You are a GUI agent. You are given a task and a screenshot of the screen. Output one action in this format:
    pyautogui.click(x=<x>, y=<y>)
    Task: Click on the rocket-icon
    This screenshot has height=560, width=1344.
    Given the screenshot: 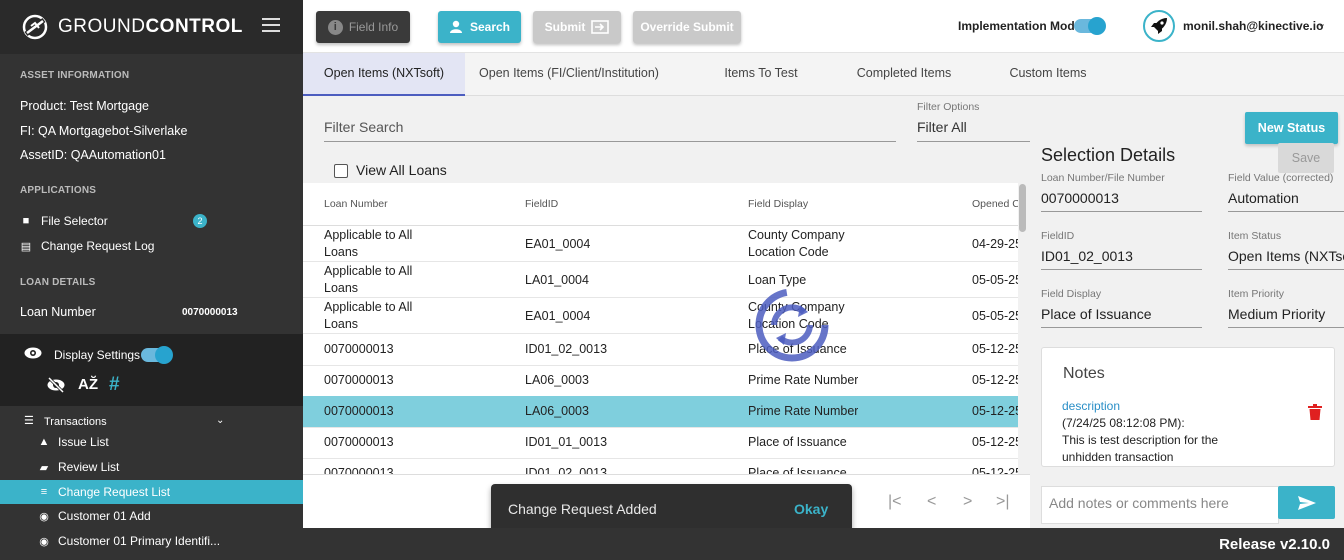 What is the action you would take?
    pyautogui.click(x=1159, y=26)
    